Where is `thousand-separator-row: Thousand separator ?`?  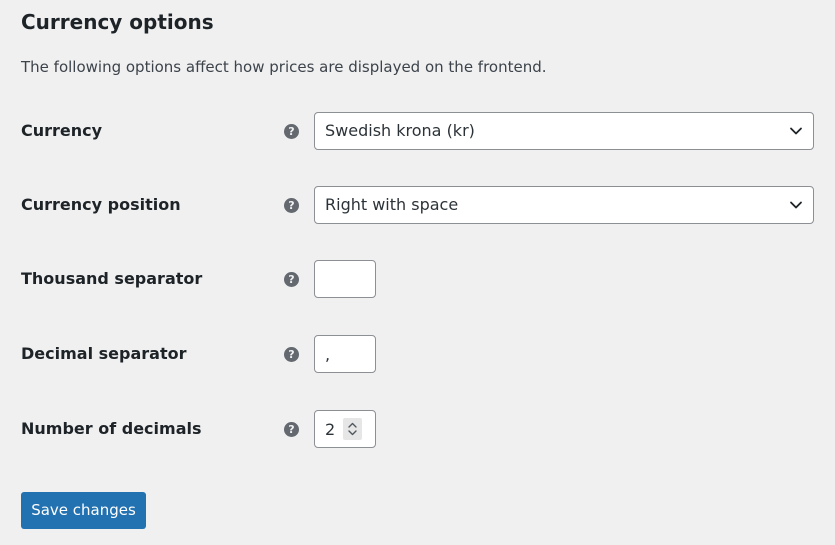 thousand-separator-row: Thousand separator ? is located at coordinates (417, 279).